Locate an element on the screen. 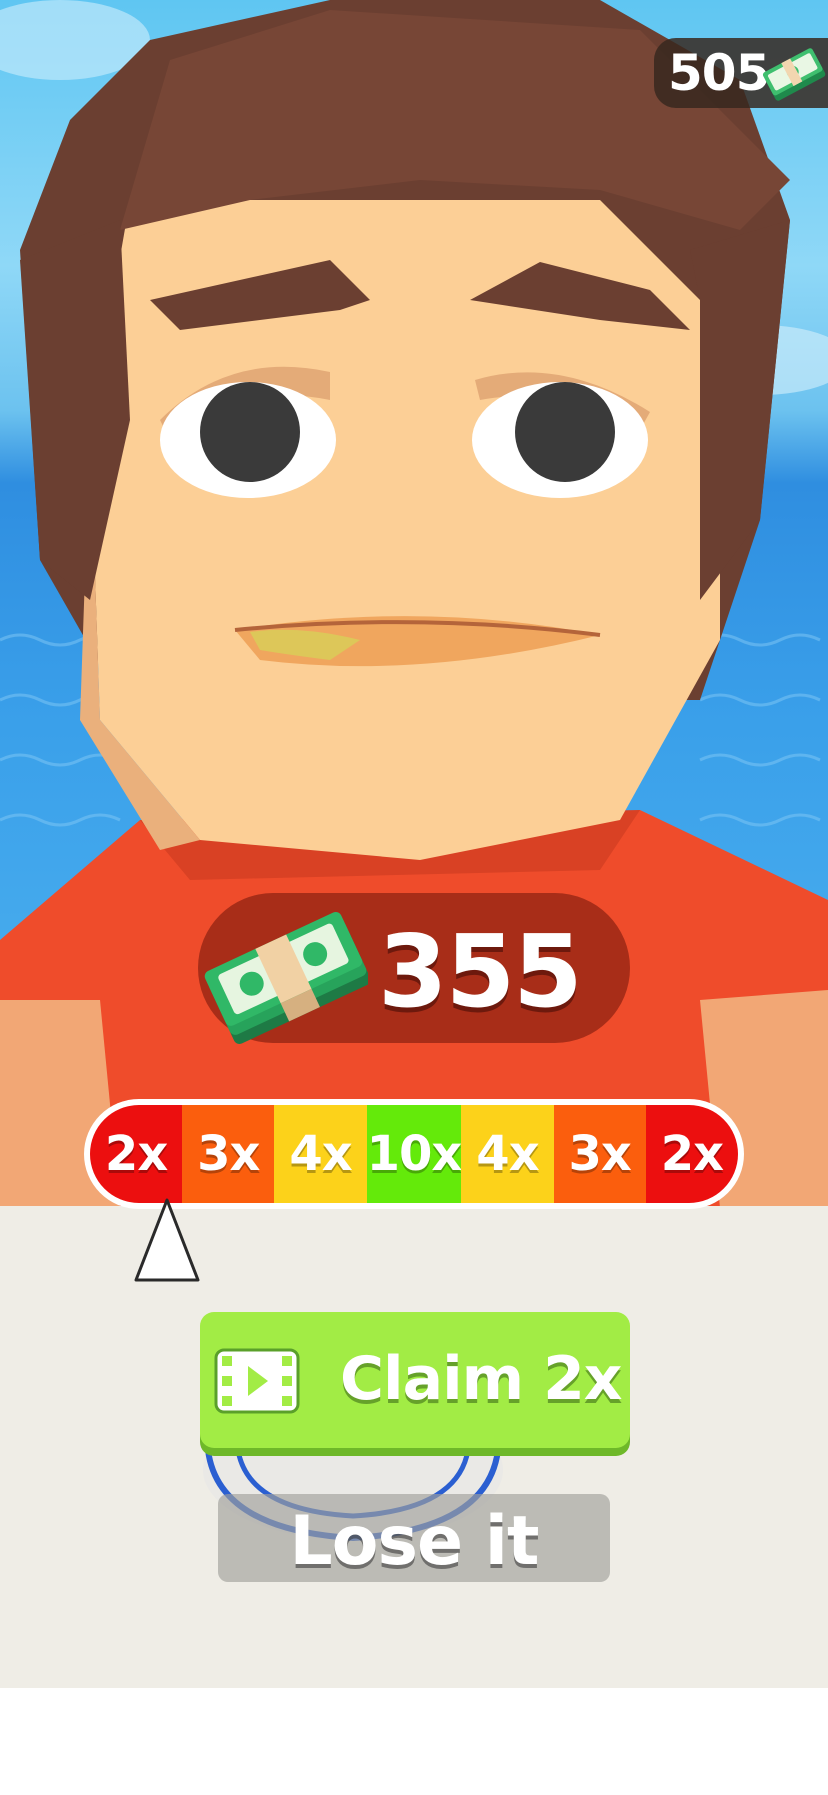  reward-display: 355 is located at coordinates (414, 968).